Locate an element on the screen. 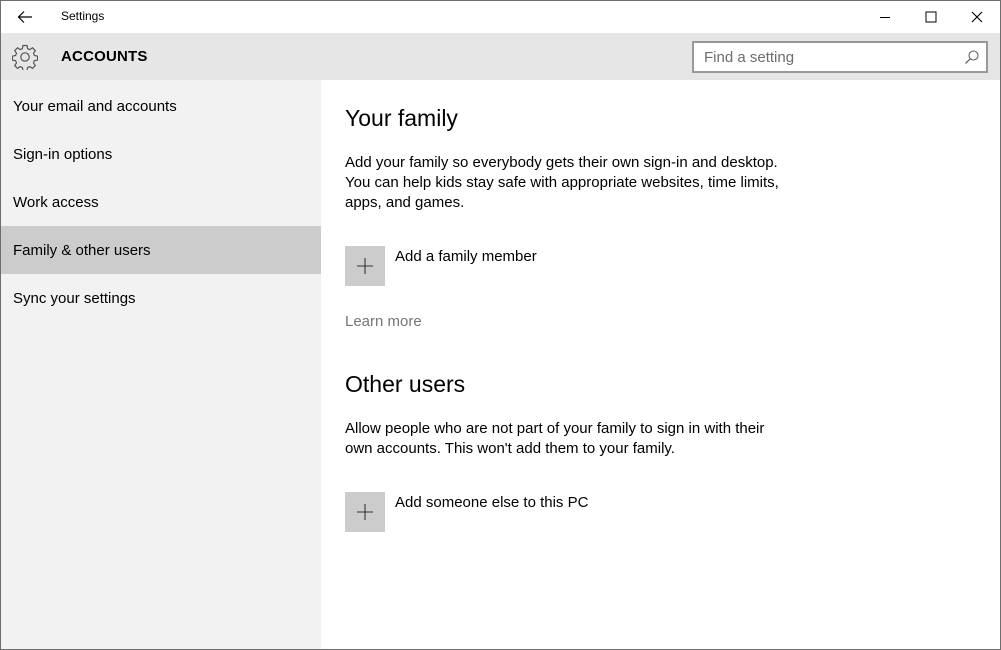 The height and width of the screenshot is (650, 1001). search-icon is located at coordinates (972, 57).